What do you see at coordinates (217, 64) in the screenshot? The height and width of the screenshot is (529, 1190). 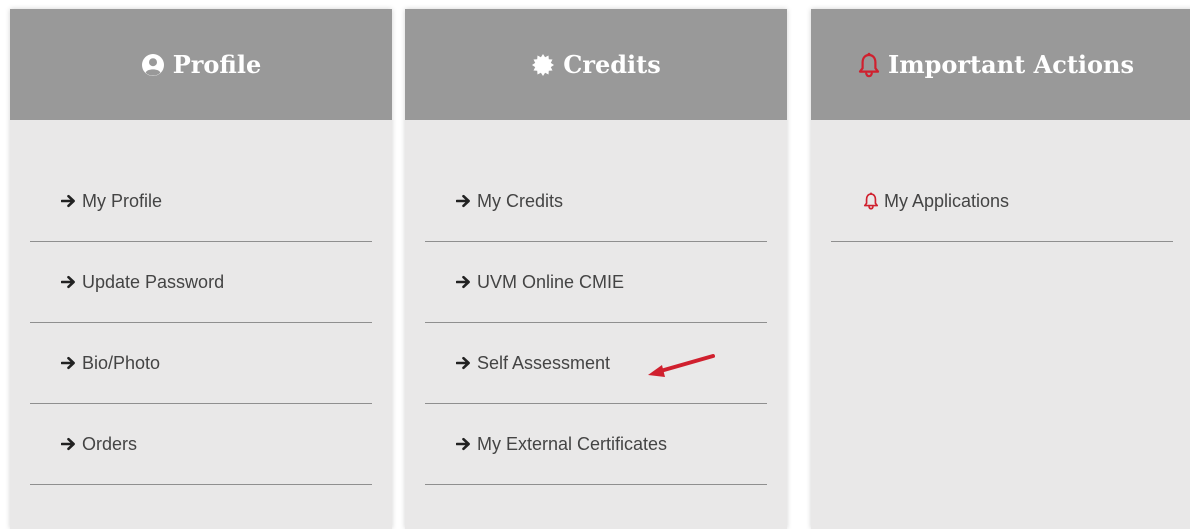 I see `profile-card-title: Profile` at bounding box center [217, 64].